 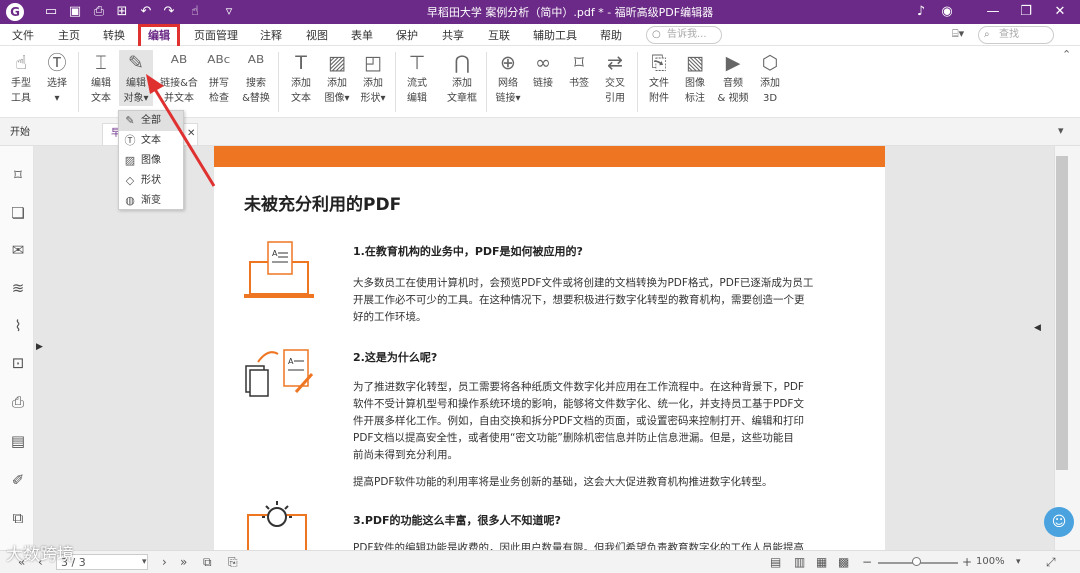 What do you see at coordinates (18, 213) in the screenshot?
I see `pages-panel-icon: ❏` at bounding box center [18, 213].